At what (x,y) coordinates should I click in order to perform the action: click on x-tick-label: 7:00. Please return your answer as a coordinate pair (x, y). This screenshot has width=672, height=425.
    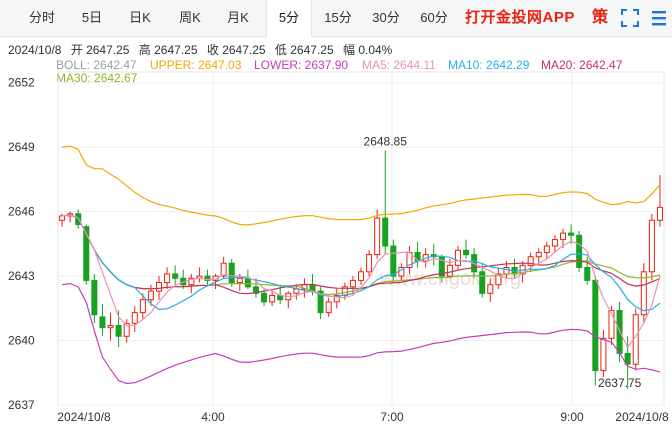
    Looking at the image, I should click on (392, 417).